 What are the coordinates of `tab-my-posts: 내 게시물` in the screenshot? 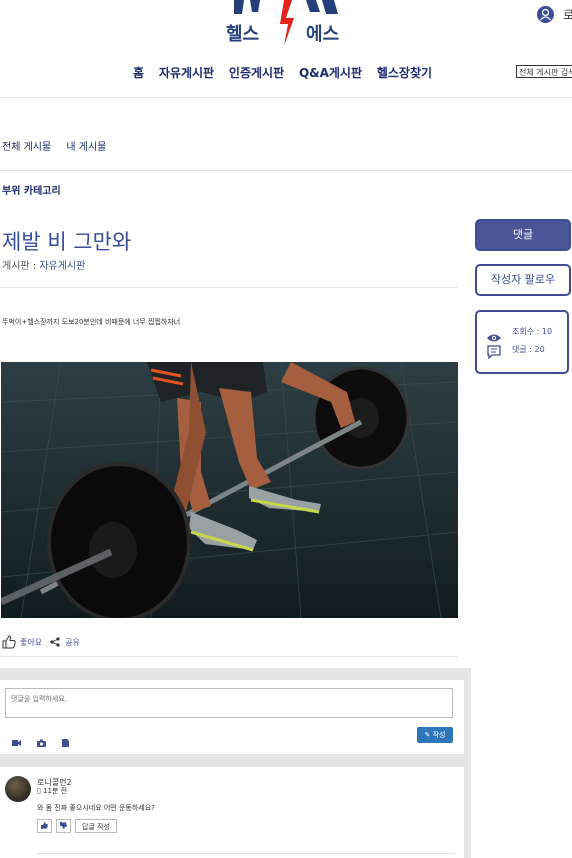 It's located at (86, 147).